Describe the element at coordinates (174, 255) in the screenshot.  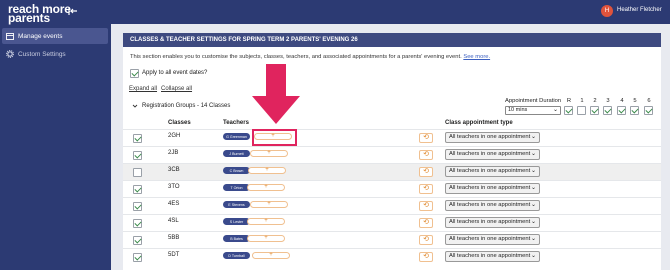
I see `class-name: 5DT` at that location.